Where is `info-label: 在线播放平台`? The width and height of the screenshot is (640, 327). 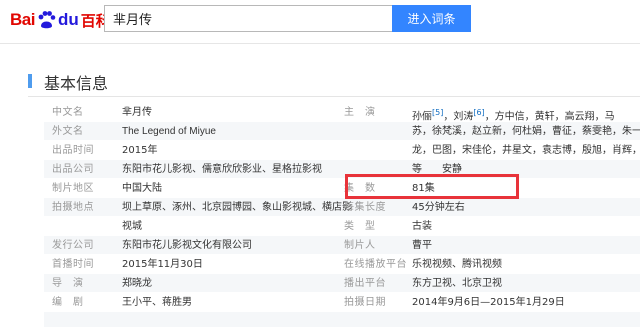
info-label: 在线播放平台 is located at coordinates (375, 264).